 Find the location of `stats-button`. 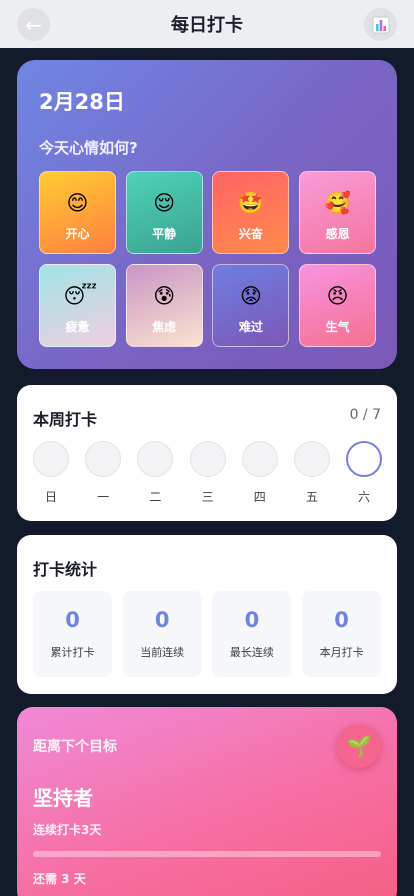

stats-button is located at coordinates (380, 24).